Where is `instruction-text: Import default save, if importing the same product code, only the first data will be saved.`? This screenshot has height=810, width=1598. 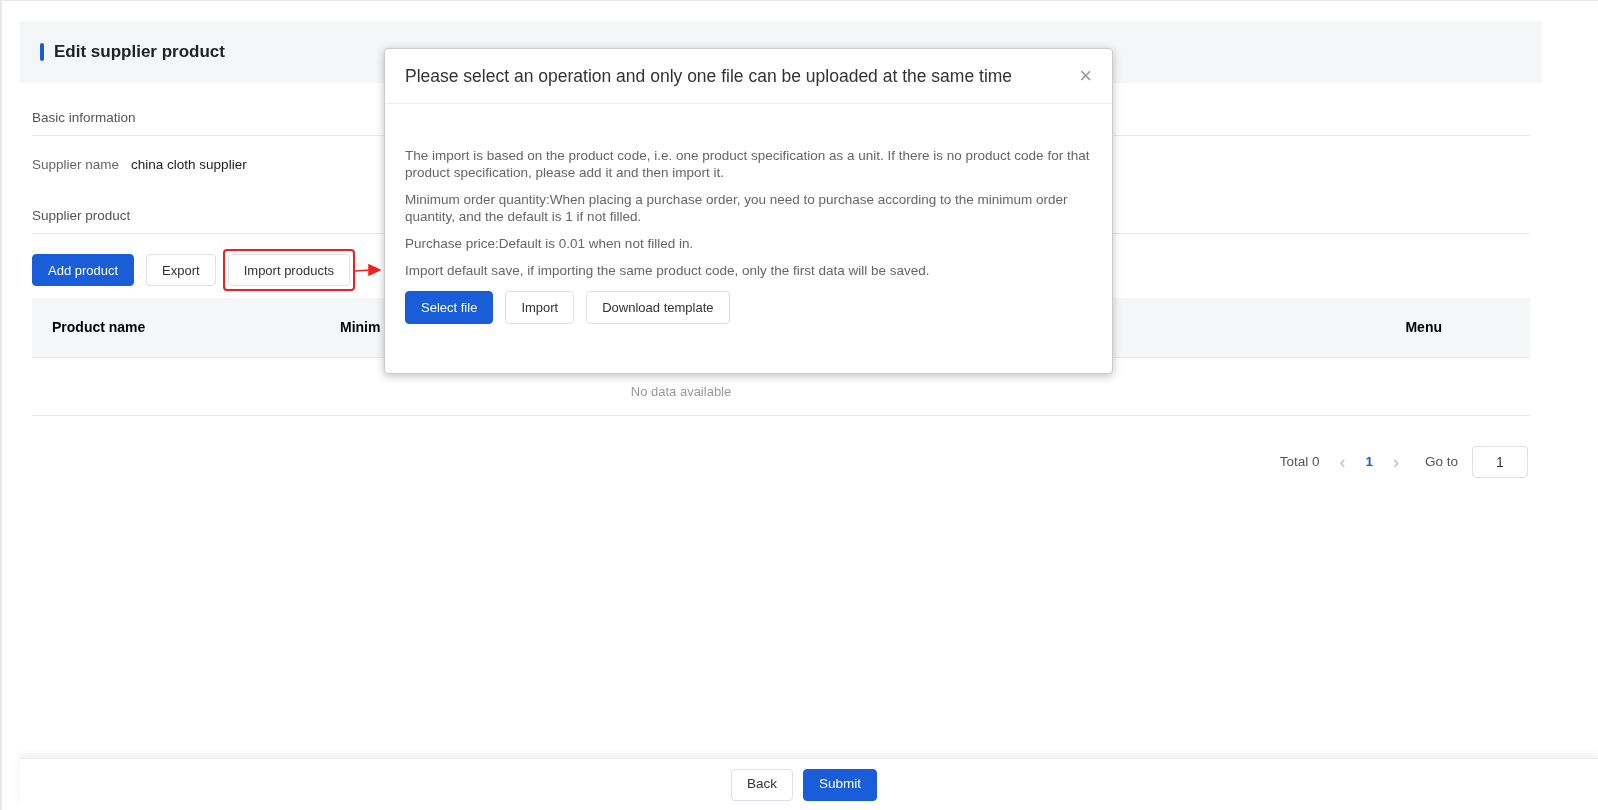
instruction-text: Import default save, if importing the same product code, only the first data will be saved. is located at coordinates (668, 270).